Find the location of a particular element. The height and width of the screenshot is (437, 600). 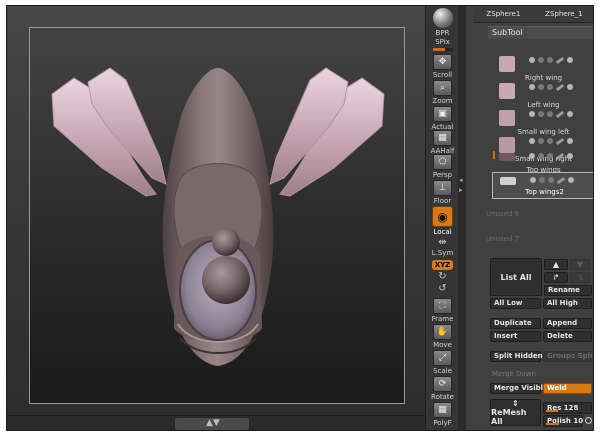

tab-zsphere-1: ZSphere_1 is located at coordinates (563, 14).